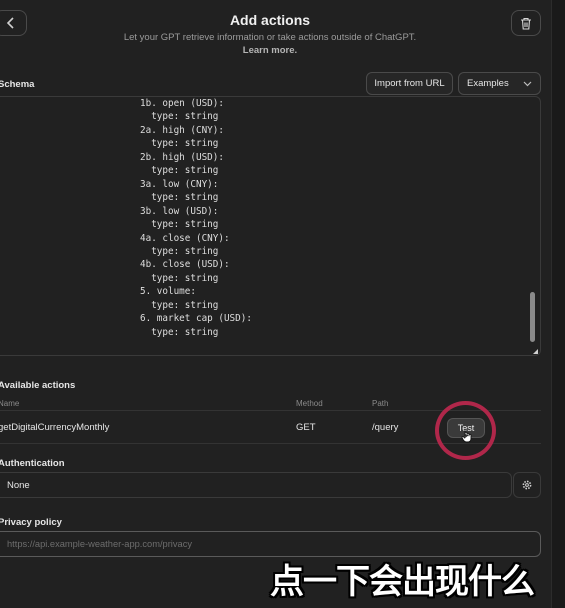 The height and width of the screenshot is (608, 565). I want to click on schema-line: 5. volume:, so click(168, 292).